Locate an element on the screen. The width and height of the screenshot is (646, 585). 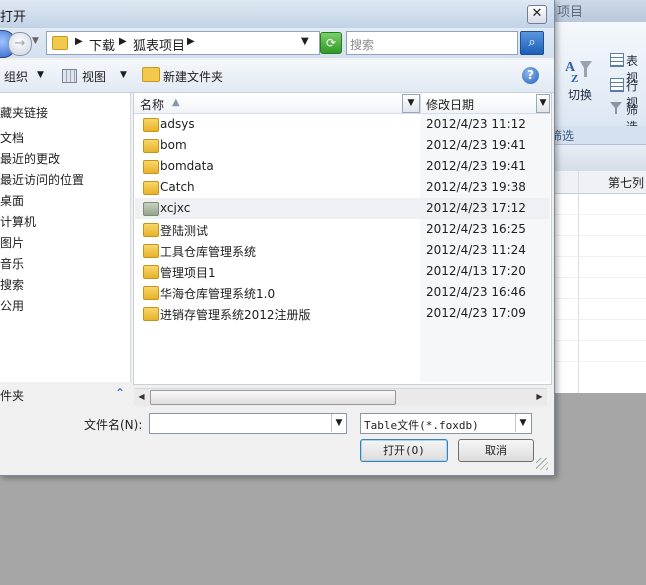
list-item: Catch 2012/4/23 19:38 is located at coordinates (342, 187).